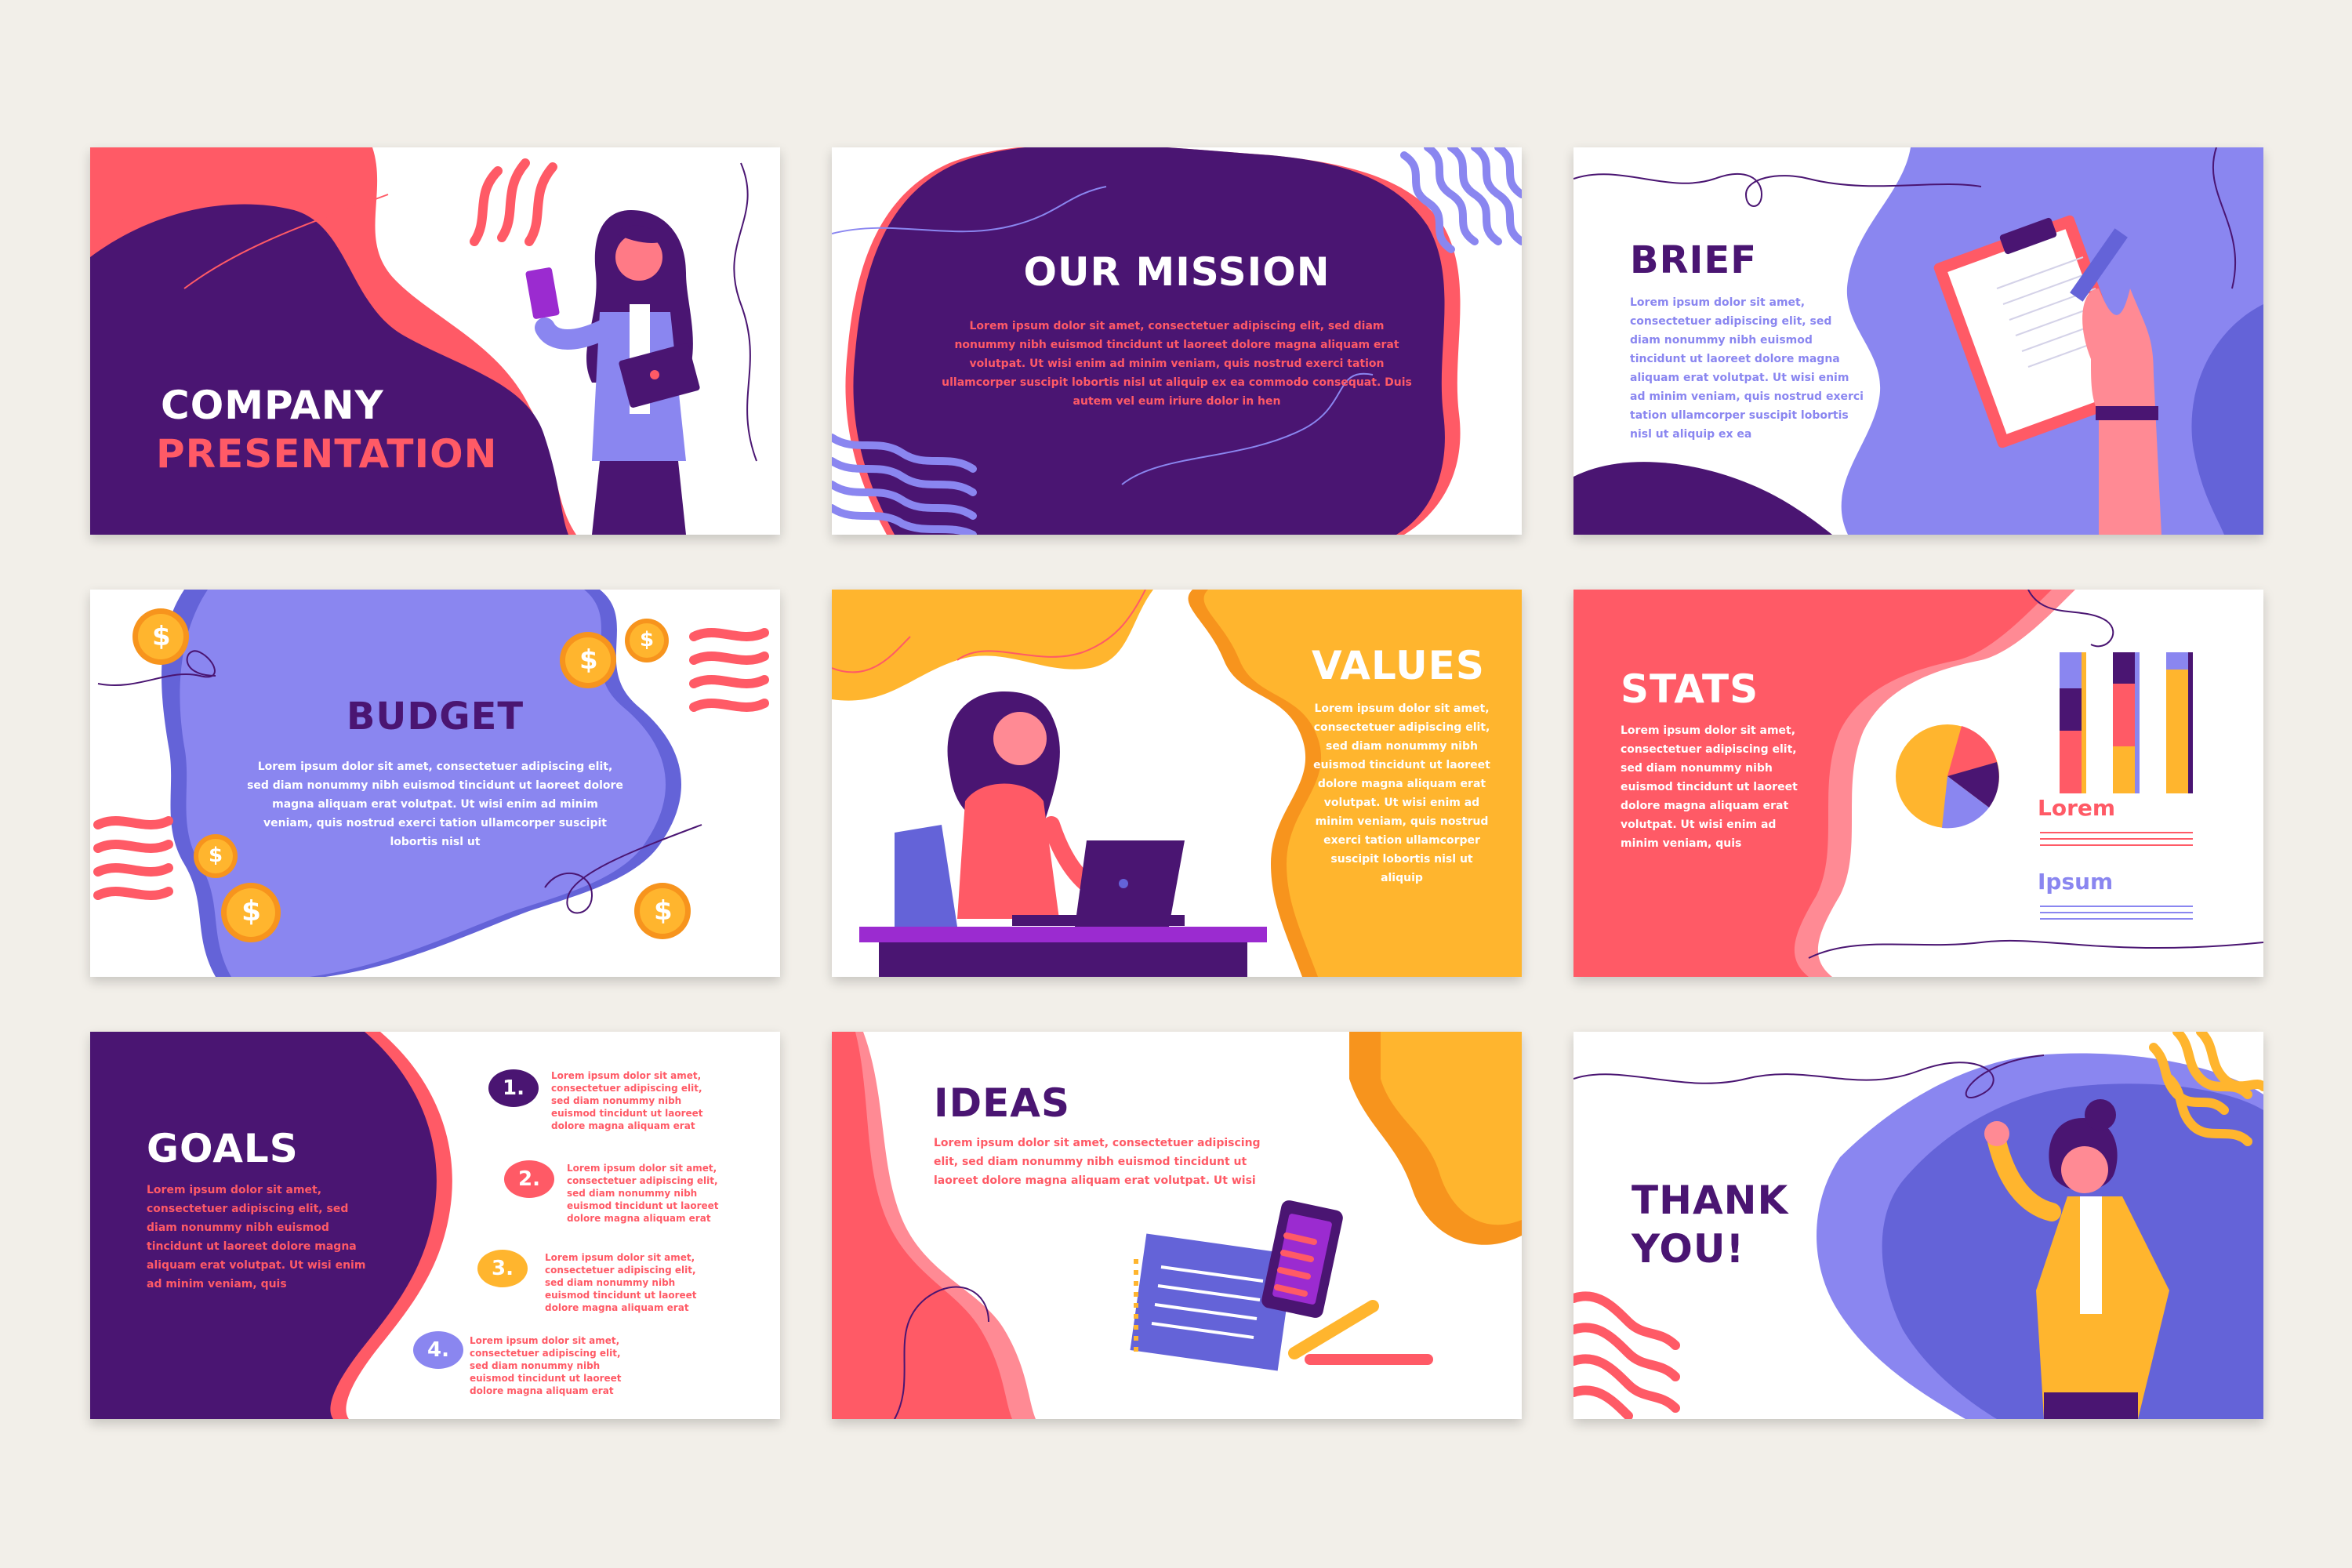  What do you see at coordinates (272, 405) in the screenshot?
I see `cover-title-line1: COMPANY` at bounding box center [272, 405].